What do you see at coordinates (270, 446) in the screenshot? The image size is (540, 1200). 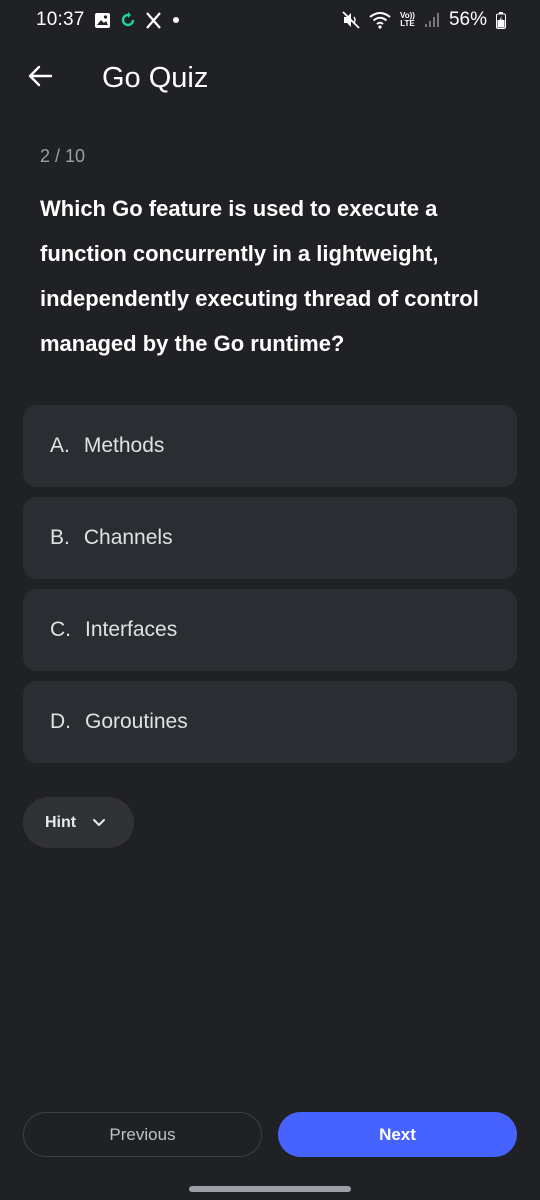 I see `option-a: A. Methods` at bounding box center [270, 446].